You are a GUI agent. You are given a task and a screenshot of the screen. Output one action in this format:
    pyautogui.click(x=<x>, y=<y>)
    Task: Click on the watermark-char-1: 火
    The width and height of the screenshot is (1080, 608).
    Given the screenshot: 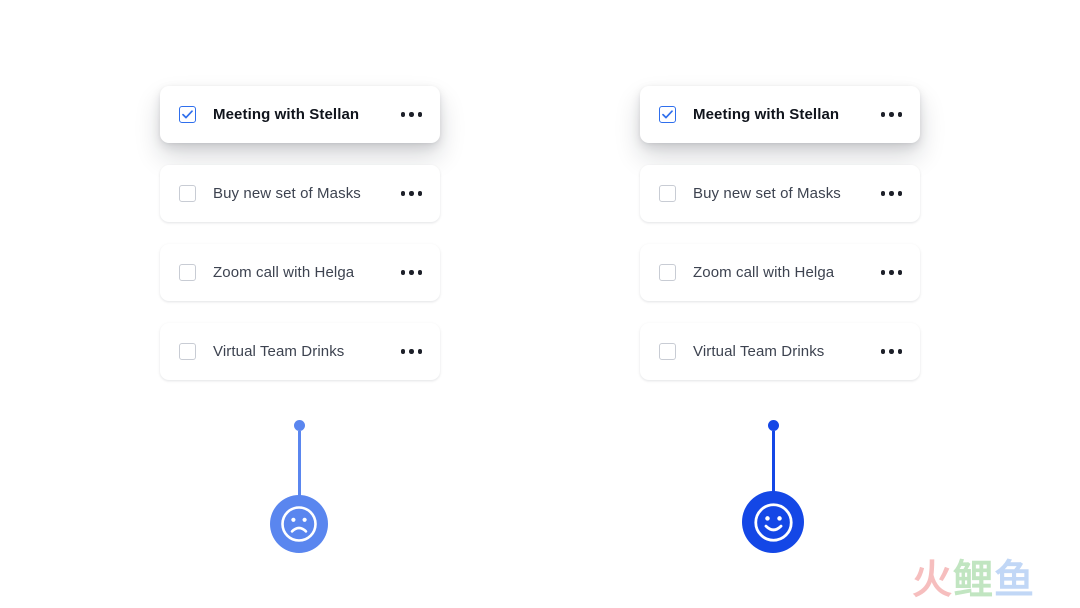 What is the action you would take?
    pyautogui.click(x=932, y=580)
    